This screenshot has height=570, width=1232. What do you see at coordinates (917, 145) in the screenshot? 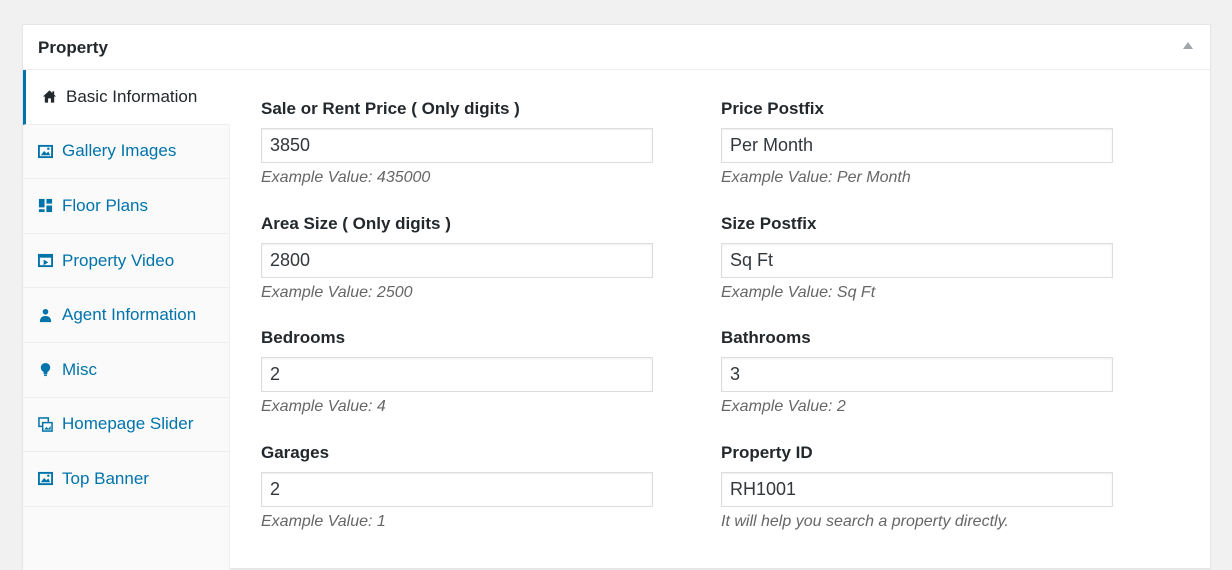
I see `price-postfix-input` at bounding box center [917, 145].